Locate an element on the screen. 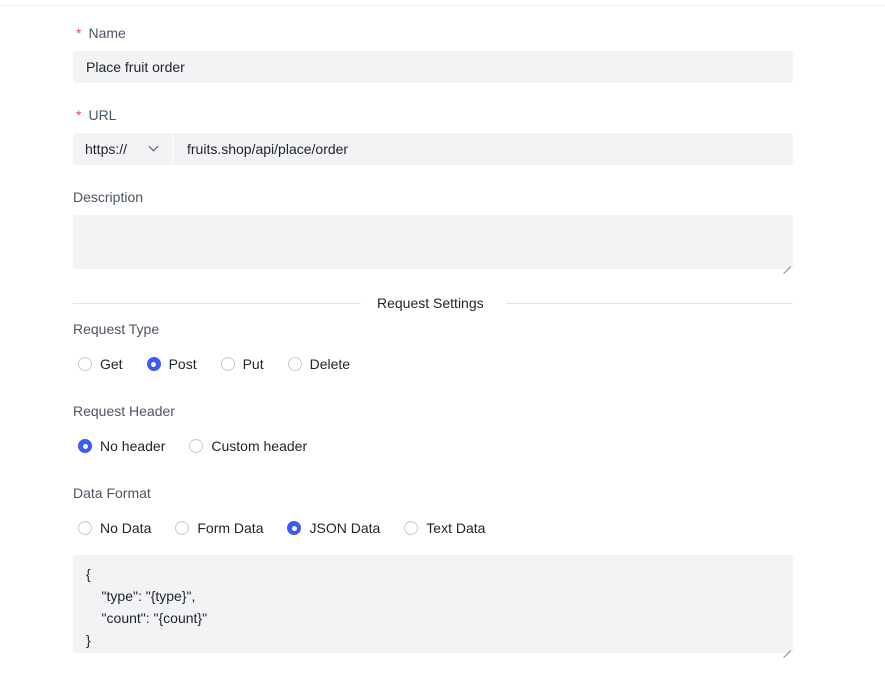  radio-post: Post is located at coordinates (171, 364).